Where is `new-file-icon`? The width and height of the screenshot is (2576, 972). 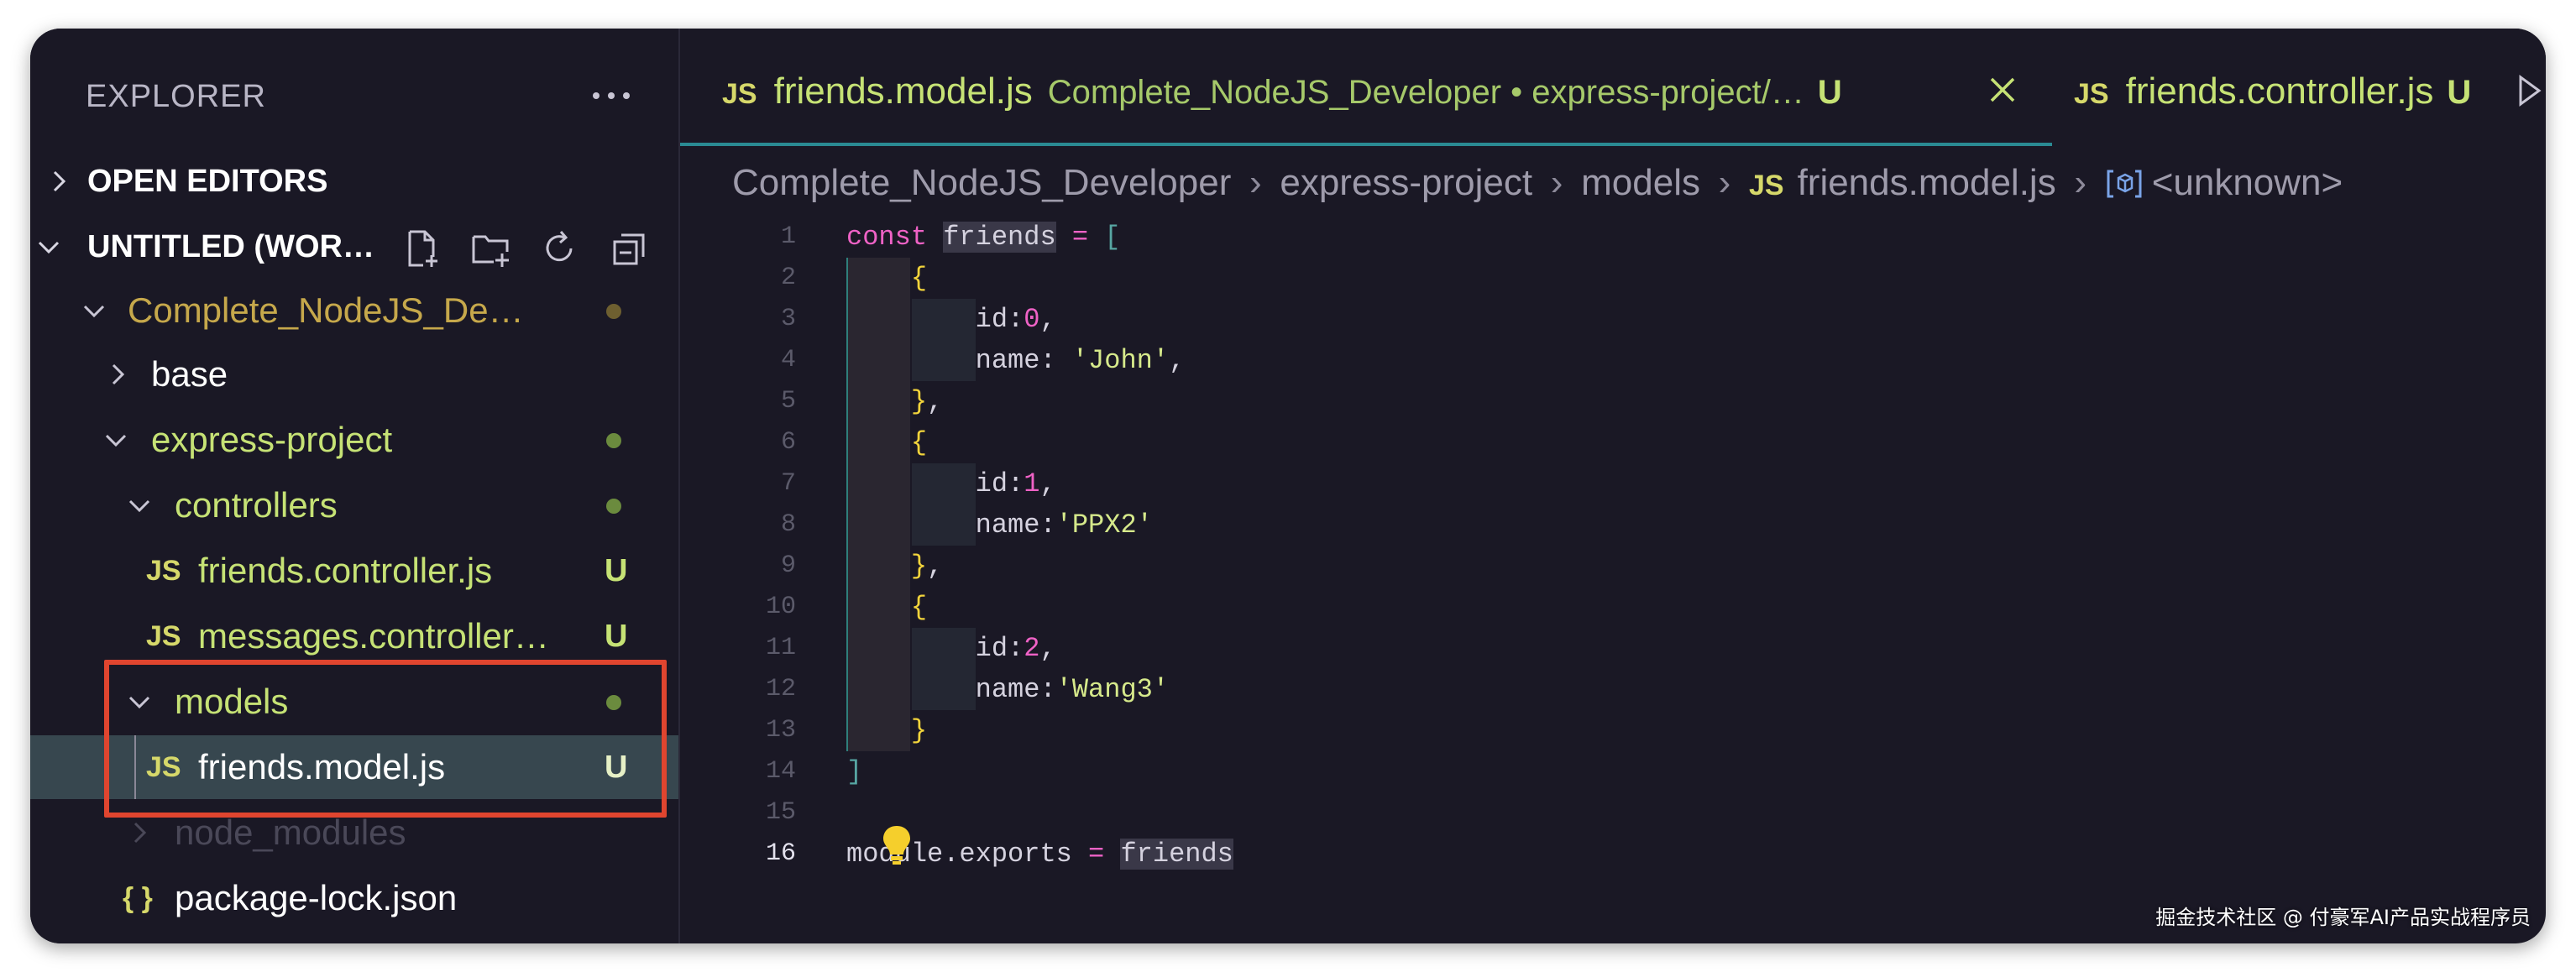
new-file-icon is located at coordinates (421, 248).